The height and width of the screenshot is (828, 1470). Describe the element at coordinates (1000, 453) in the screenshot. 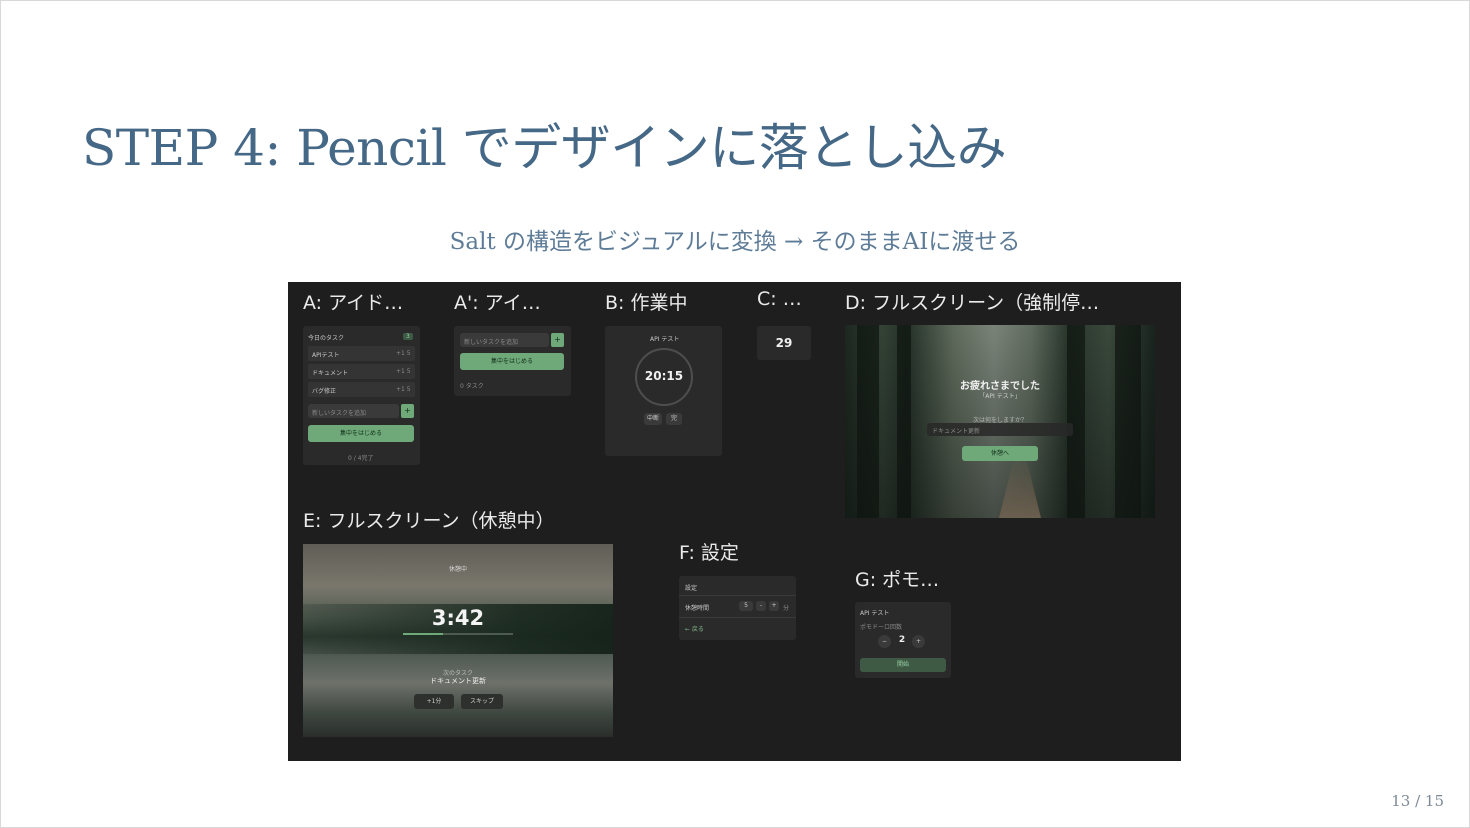

I see `go-to-break-button: 休憩へ` at that location.